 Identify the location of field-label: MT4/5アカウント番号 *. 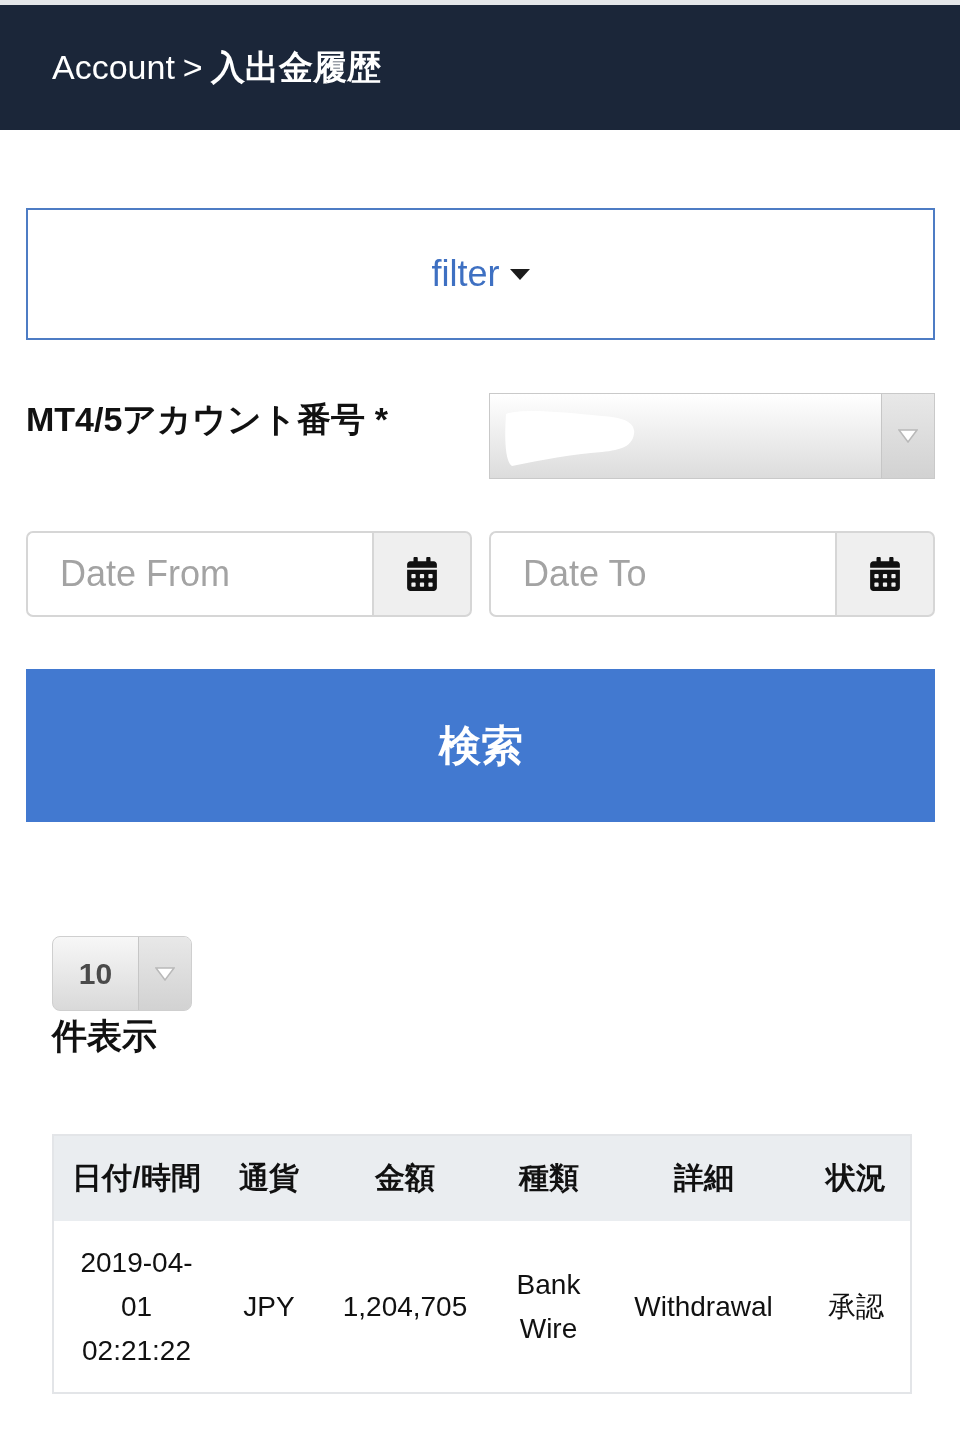
(208, 419).